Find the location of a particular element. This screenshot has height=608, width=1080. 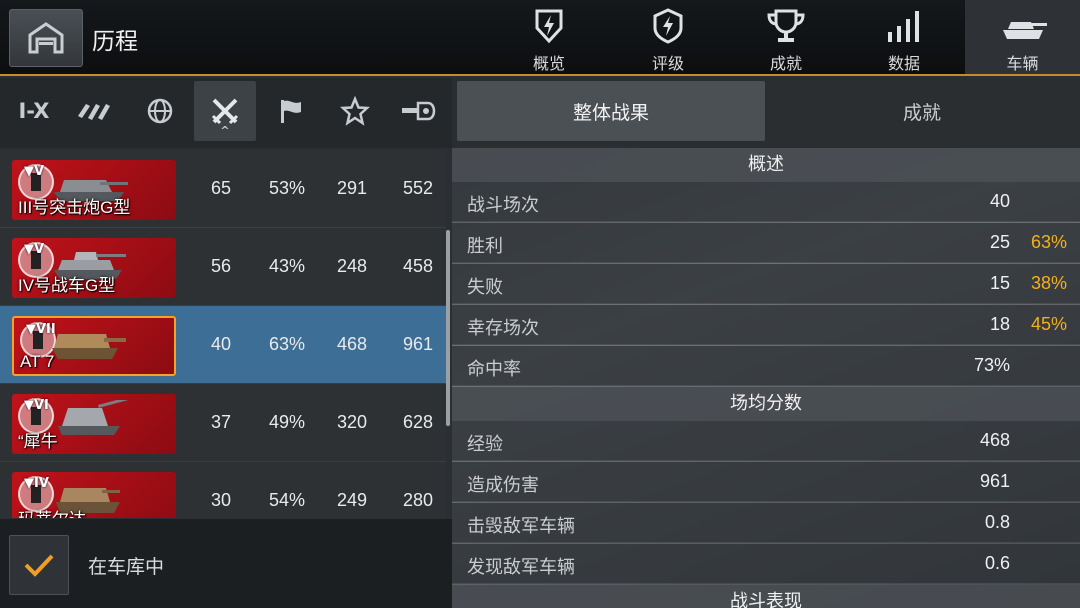

filter-vehicle-class is located at coordinates (96, 111).